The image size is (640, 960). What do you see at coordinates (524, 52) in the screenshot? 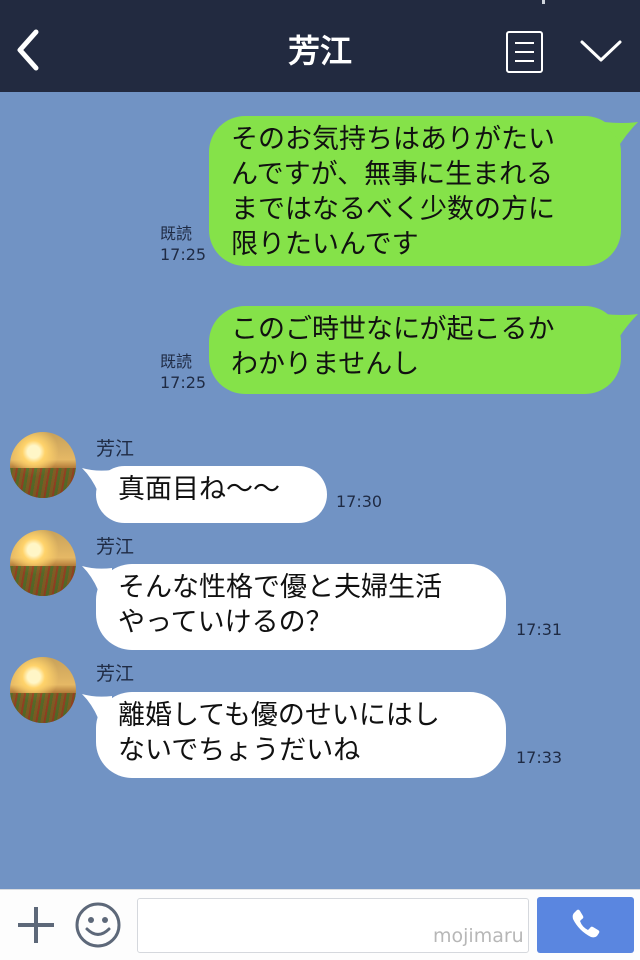
I see `menu-button` at bounding box center [524, 52].